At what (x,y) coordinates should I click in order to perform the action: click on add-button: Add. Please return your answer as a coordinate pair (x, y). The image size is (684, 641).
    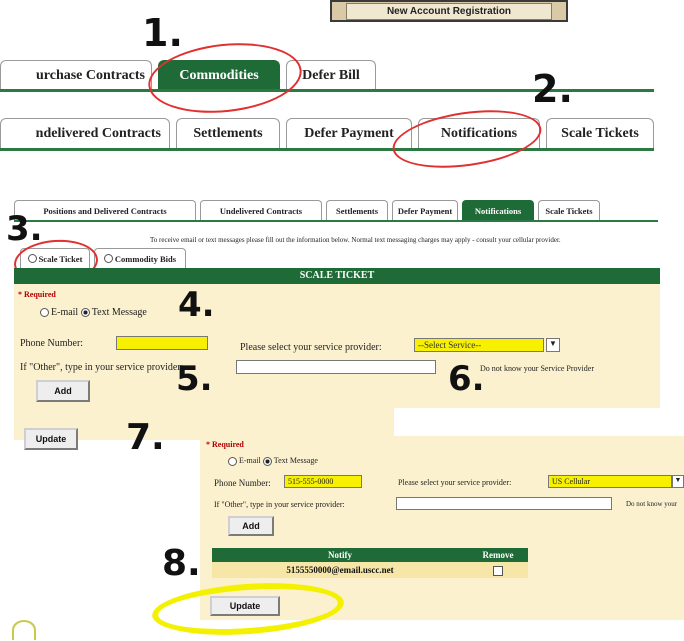
    Looking at the image, I should click on (63, 391).